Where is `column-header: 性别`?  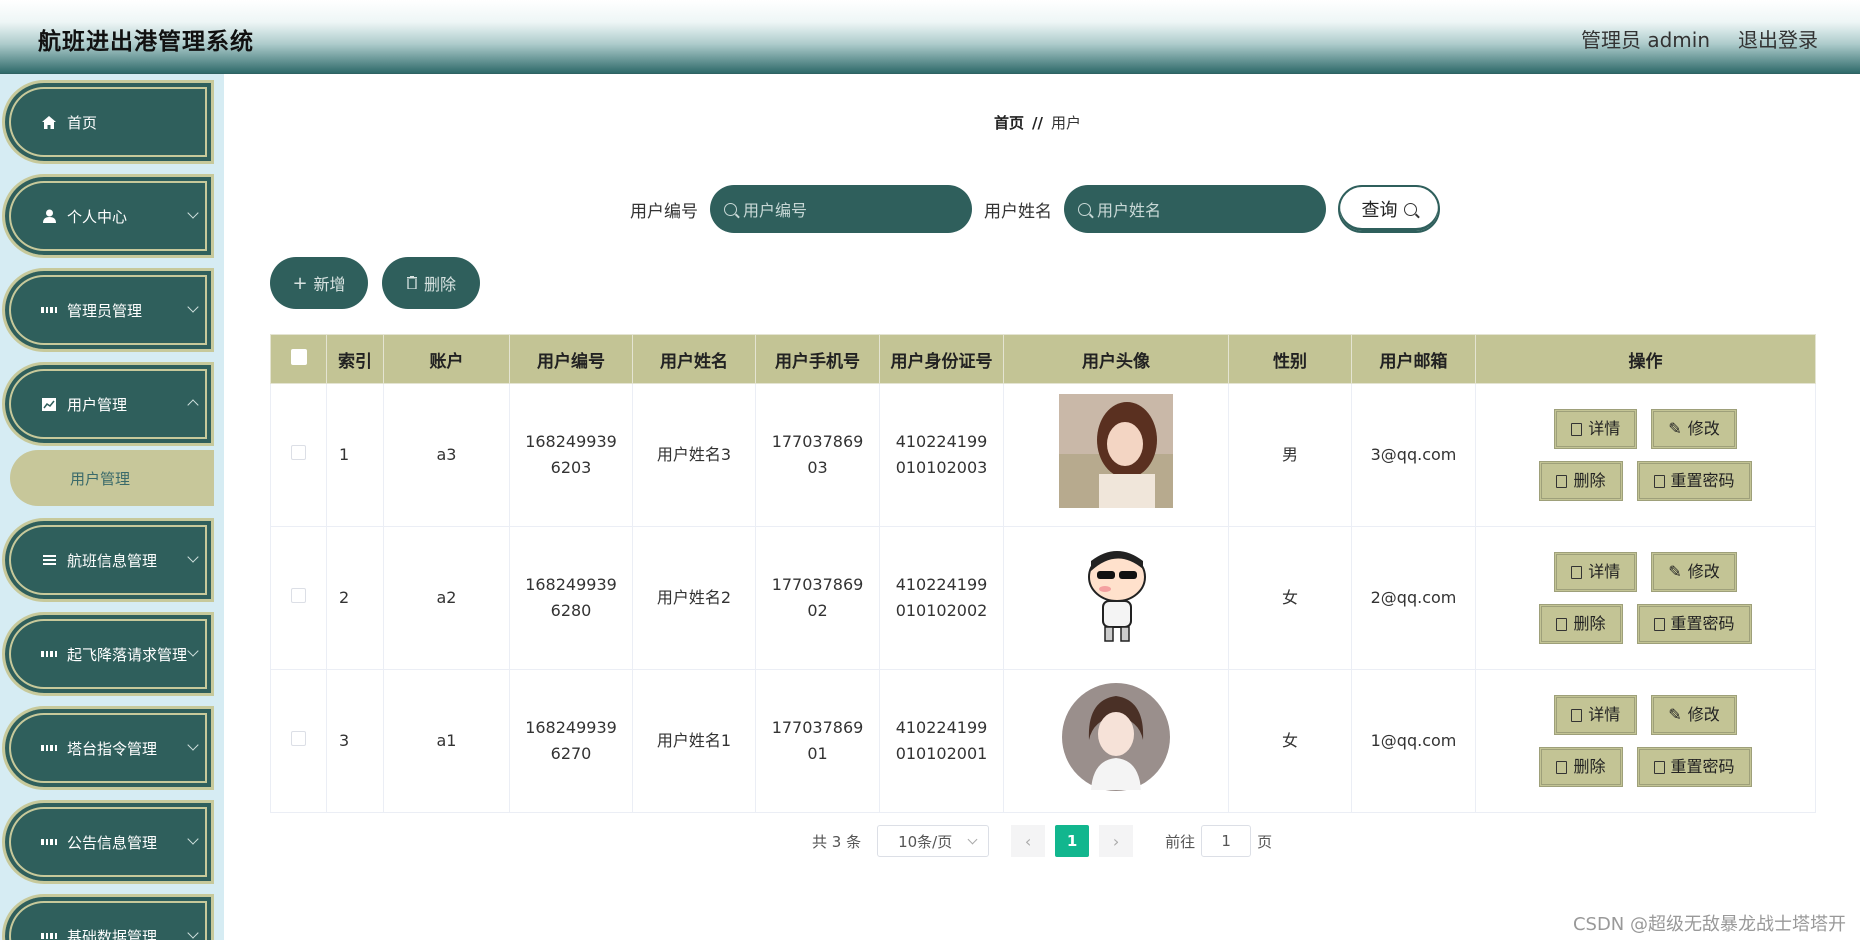
column-header: 性别 is located at coordinates (1290, 359).